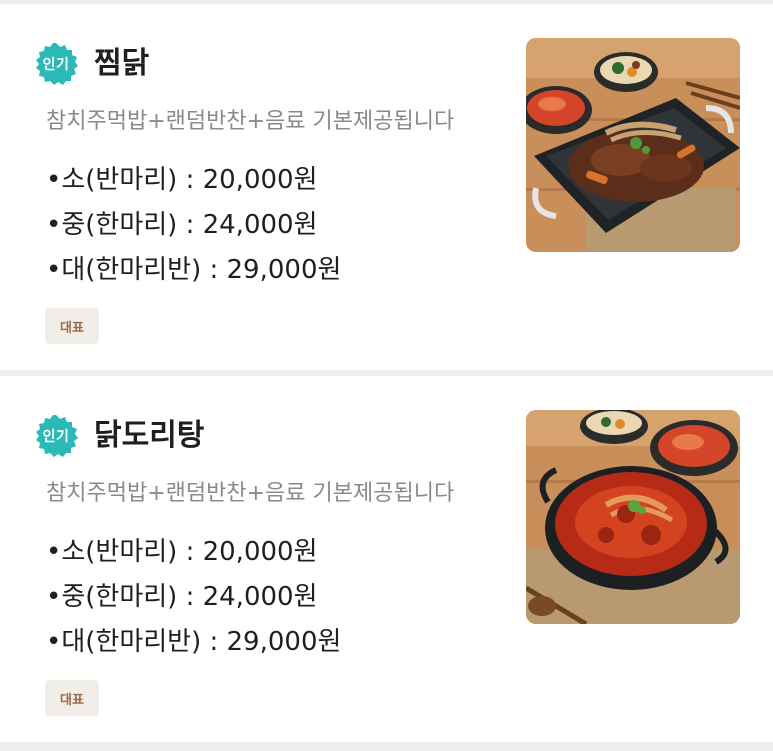 This screenshot has height=751, width=773. Describe the element at coordinates (122, 63) in the screenshot. I see `menu-item-name: 찜닭` at that location.